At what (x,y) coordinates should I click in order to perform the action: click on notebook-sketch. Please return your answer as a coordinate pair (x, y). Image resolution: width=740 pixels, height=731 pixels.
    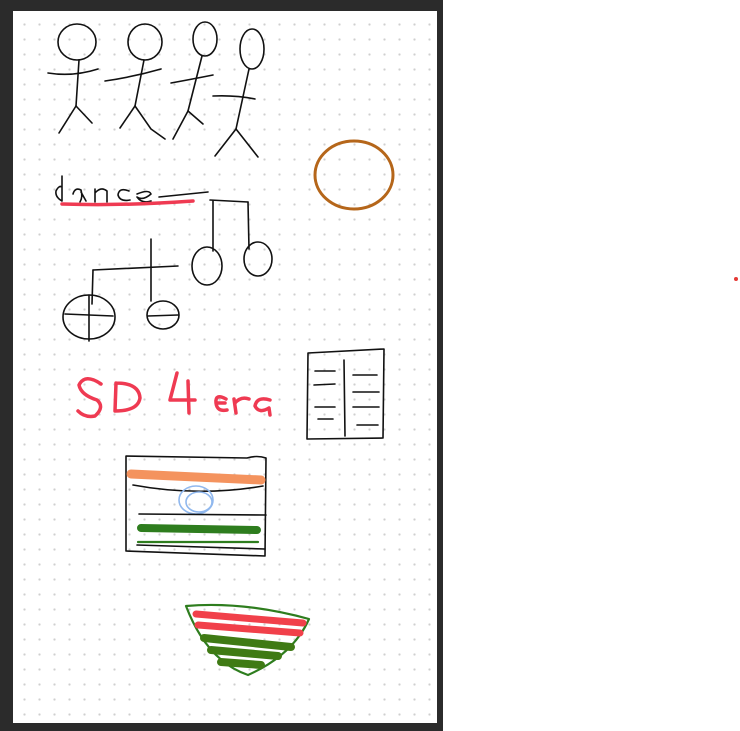
    Looking at the image, I should click on (345, 394).